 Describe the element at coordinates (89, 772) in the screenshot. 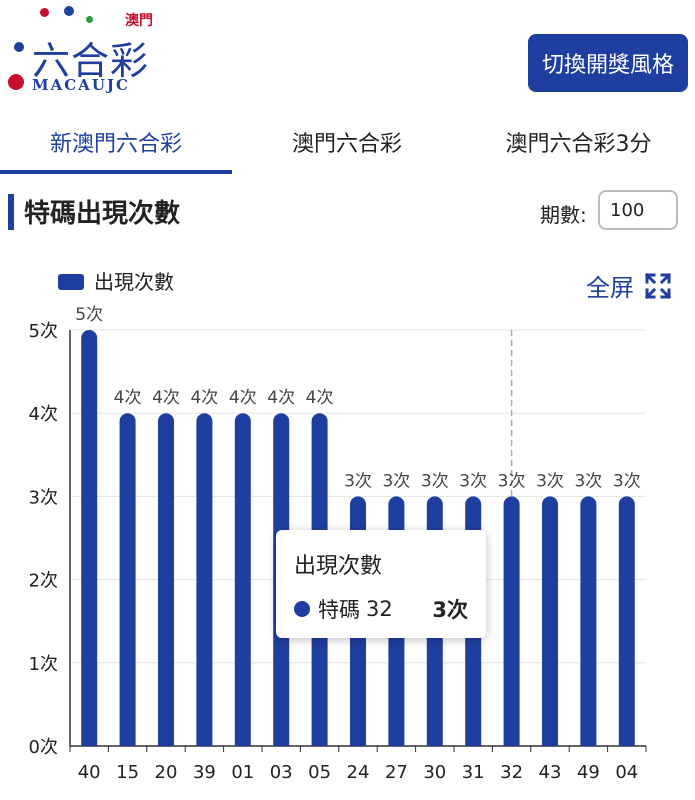

I see `x-tick-label: 40` at that location.